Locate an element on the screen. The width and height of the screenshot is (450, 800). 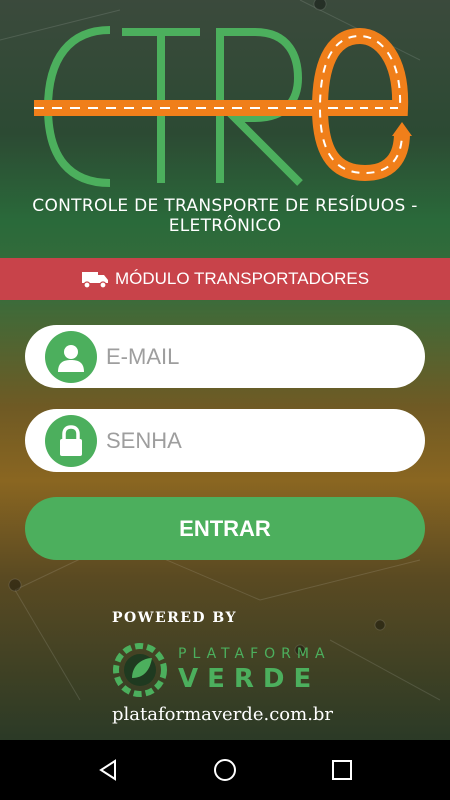
android-navbar is located at coordinates (225, 770).